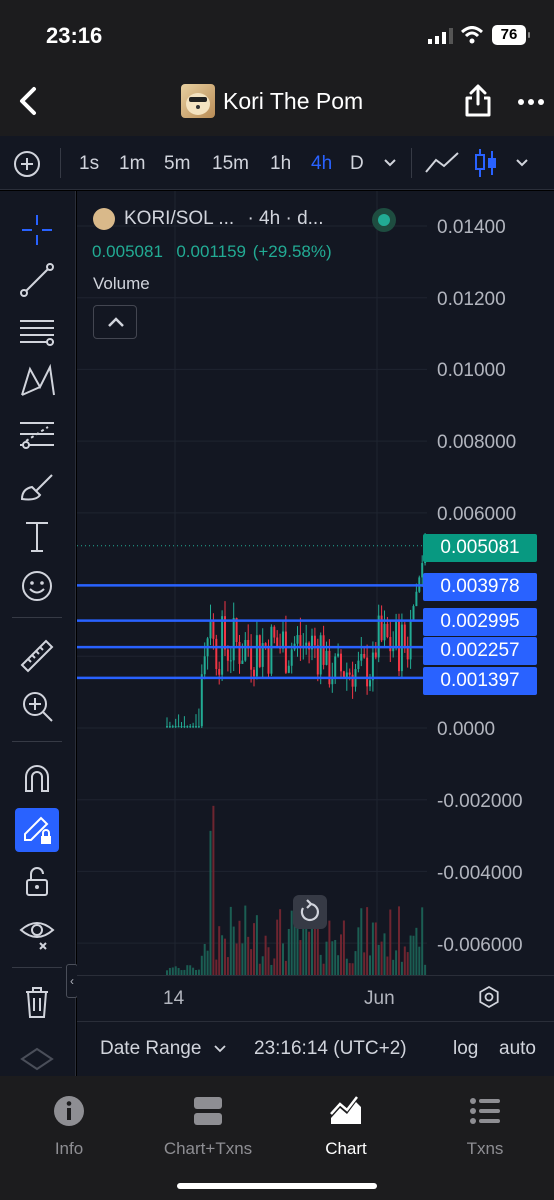 The height and width of the screenshot is (1200, 554). Describe the element at coordinates (37, 486) in the screenshot. I see `brush-icon` at that location.